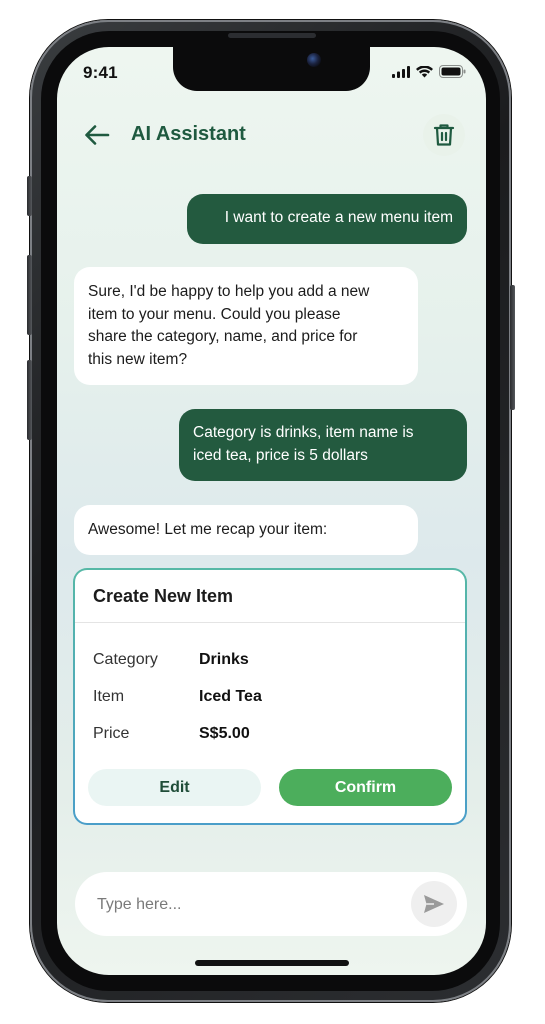  I want to click on power-button, so click(512, 347).